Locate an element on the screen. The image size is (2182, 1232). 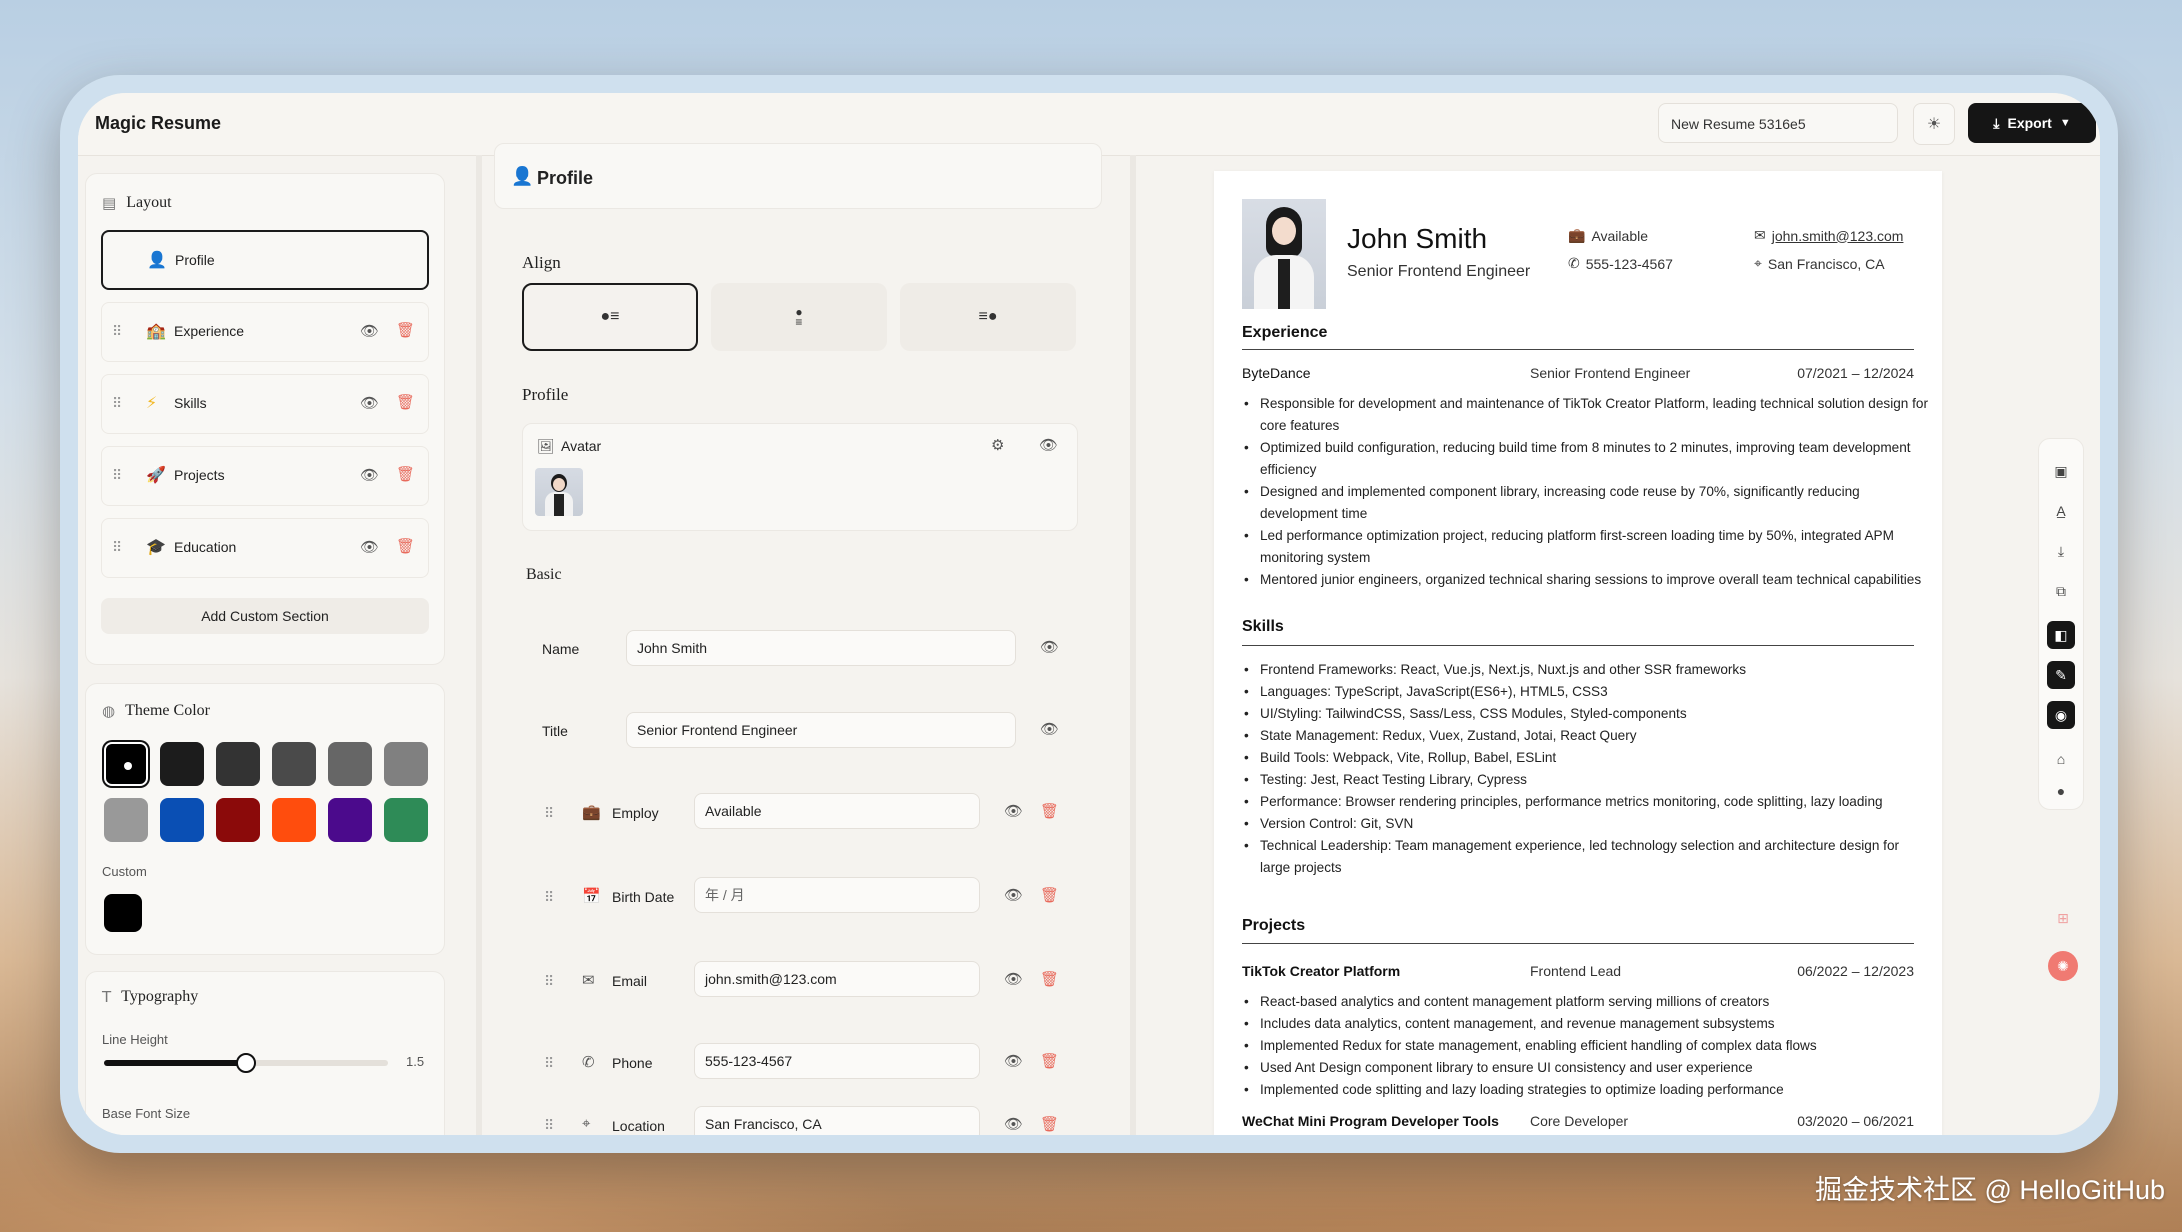
avatar-thumbnail is located at coordinates (559, 492).